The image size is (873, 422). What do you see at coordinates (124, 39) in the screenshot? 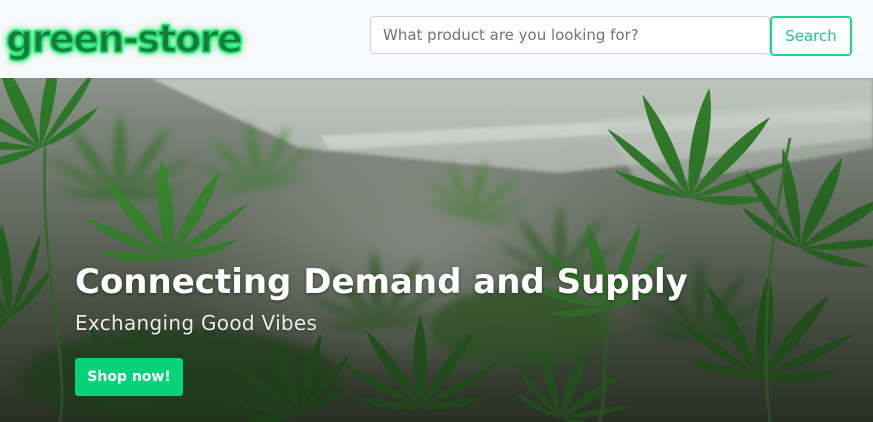
I see `brand-logo: green-store` at bounding box center [124, 39].